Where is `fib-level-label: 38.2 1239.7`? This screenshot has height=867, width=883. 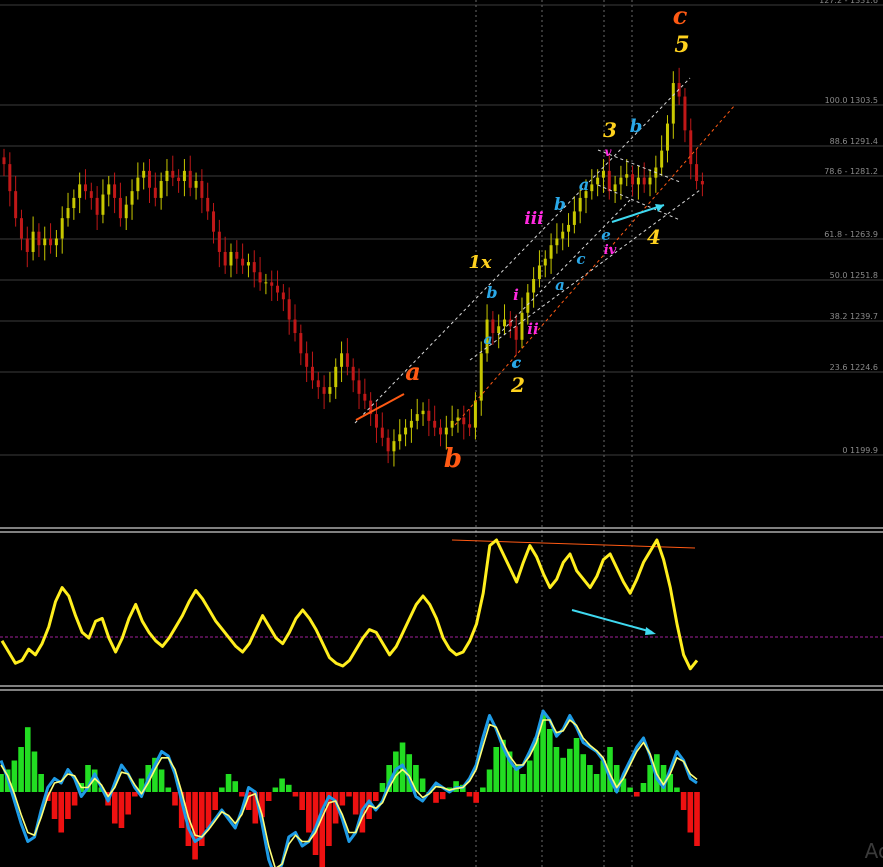
fib-level-label: 38.2 1239.7 is located at coordinates (854, 316).